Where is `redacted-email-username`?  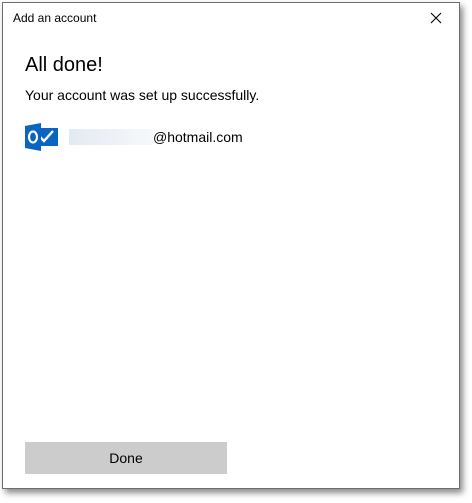
redacted-email-username is located at coordinates (111, 137).